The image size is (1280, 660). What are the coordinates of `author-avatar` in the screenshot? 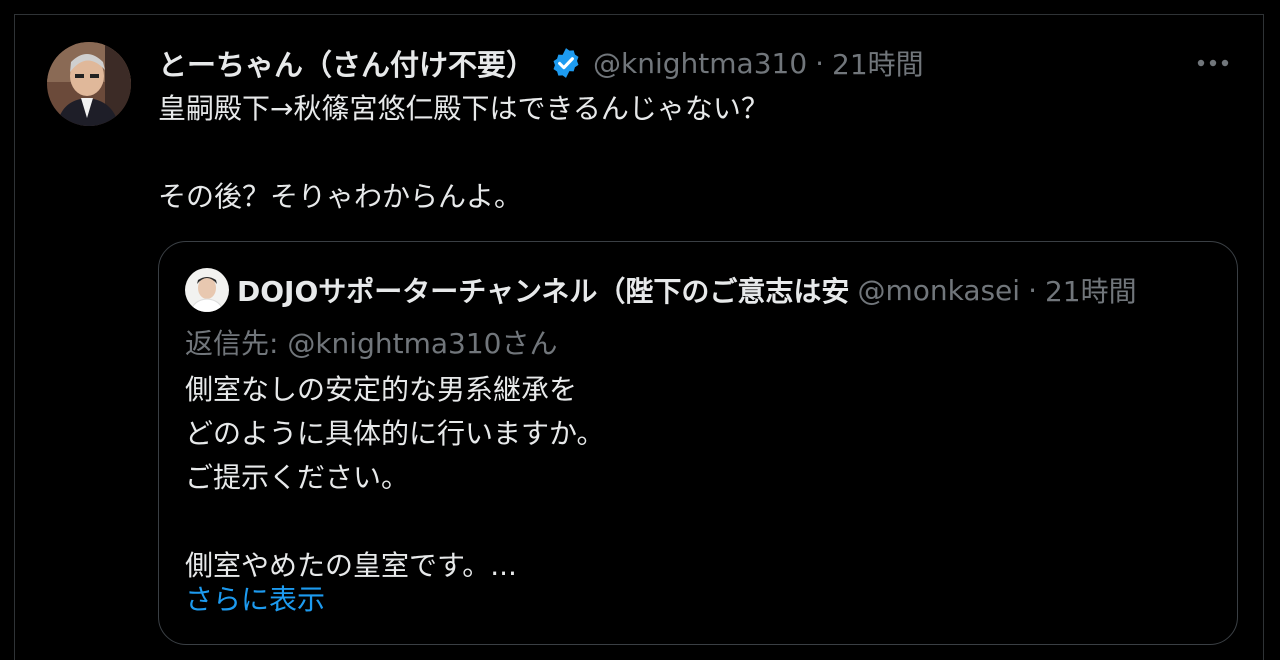 It's located at (89, 84).